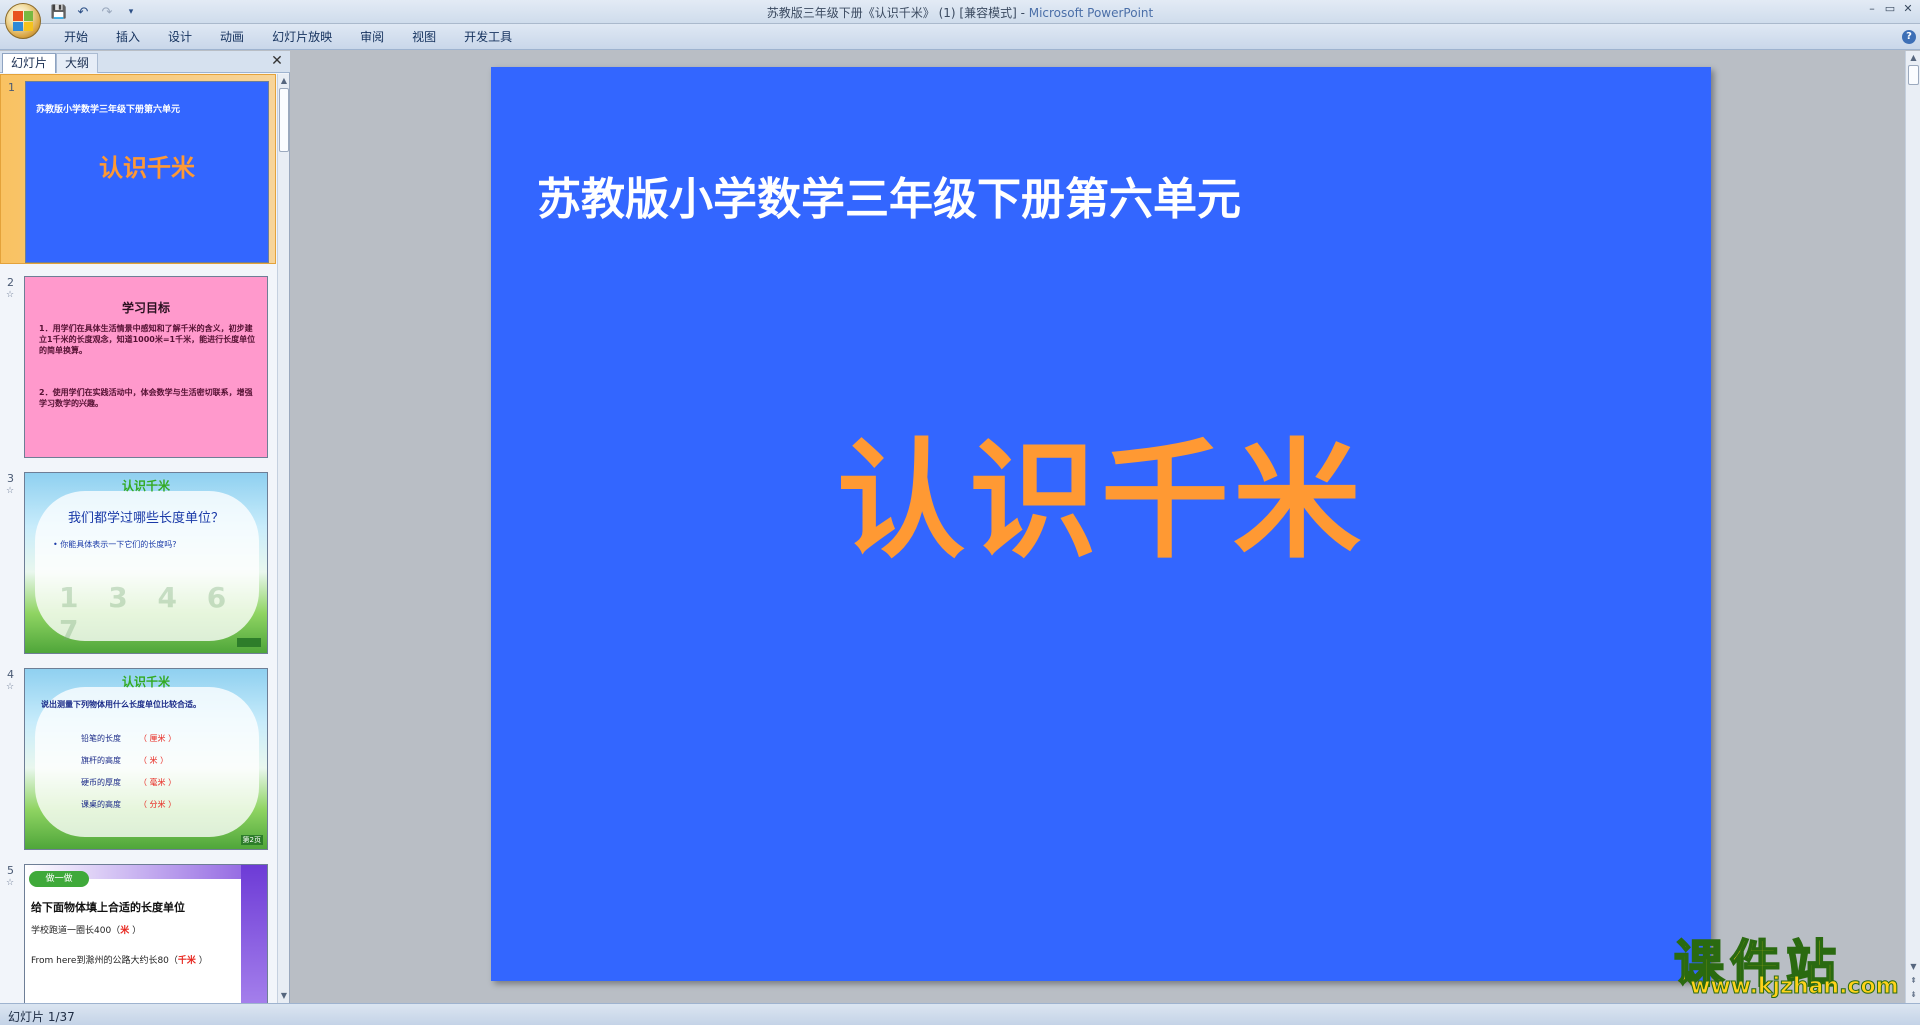 The height and width of the screenshot is (1025, 1920). What do you see at coordinates (1913, 995) in the screenshot?
I see `next-slide-icon: ⇟` at bounding box center [1913, 995].